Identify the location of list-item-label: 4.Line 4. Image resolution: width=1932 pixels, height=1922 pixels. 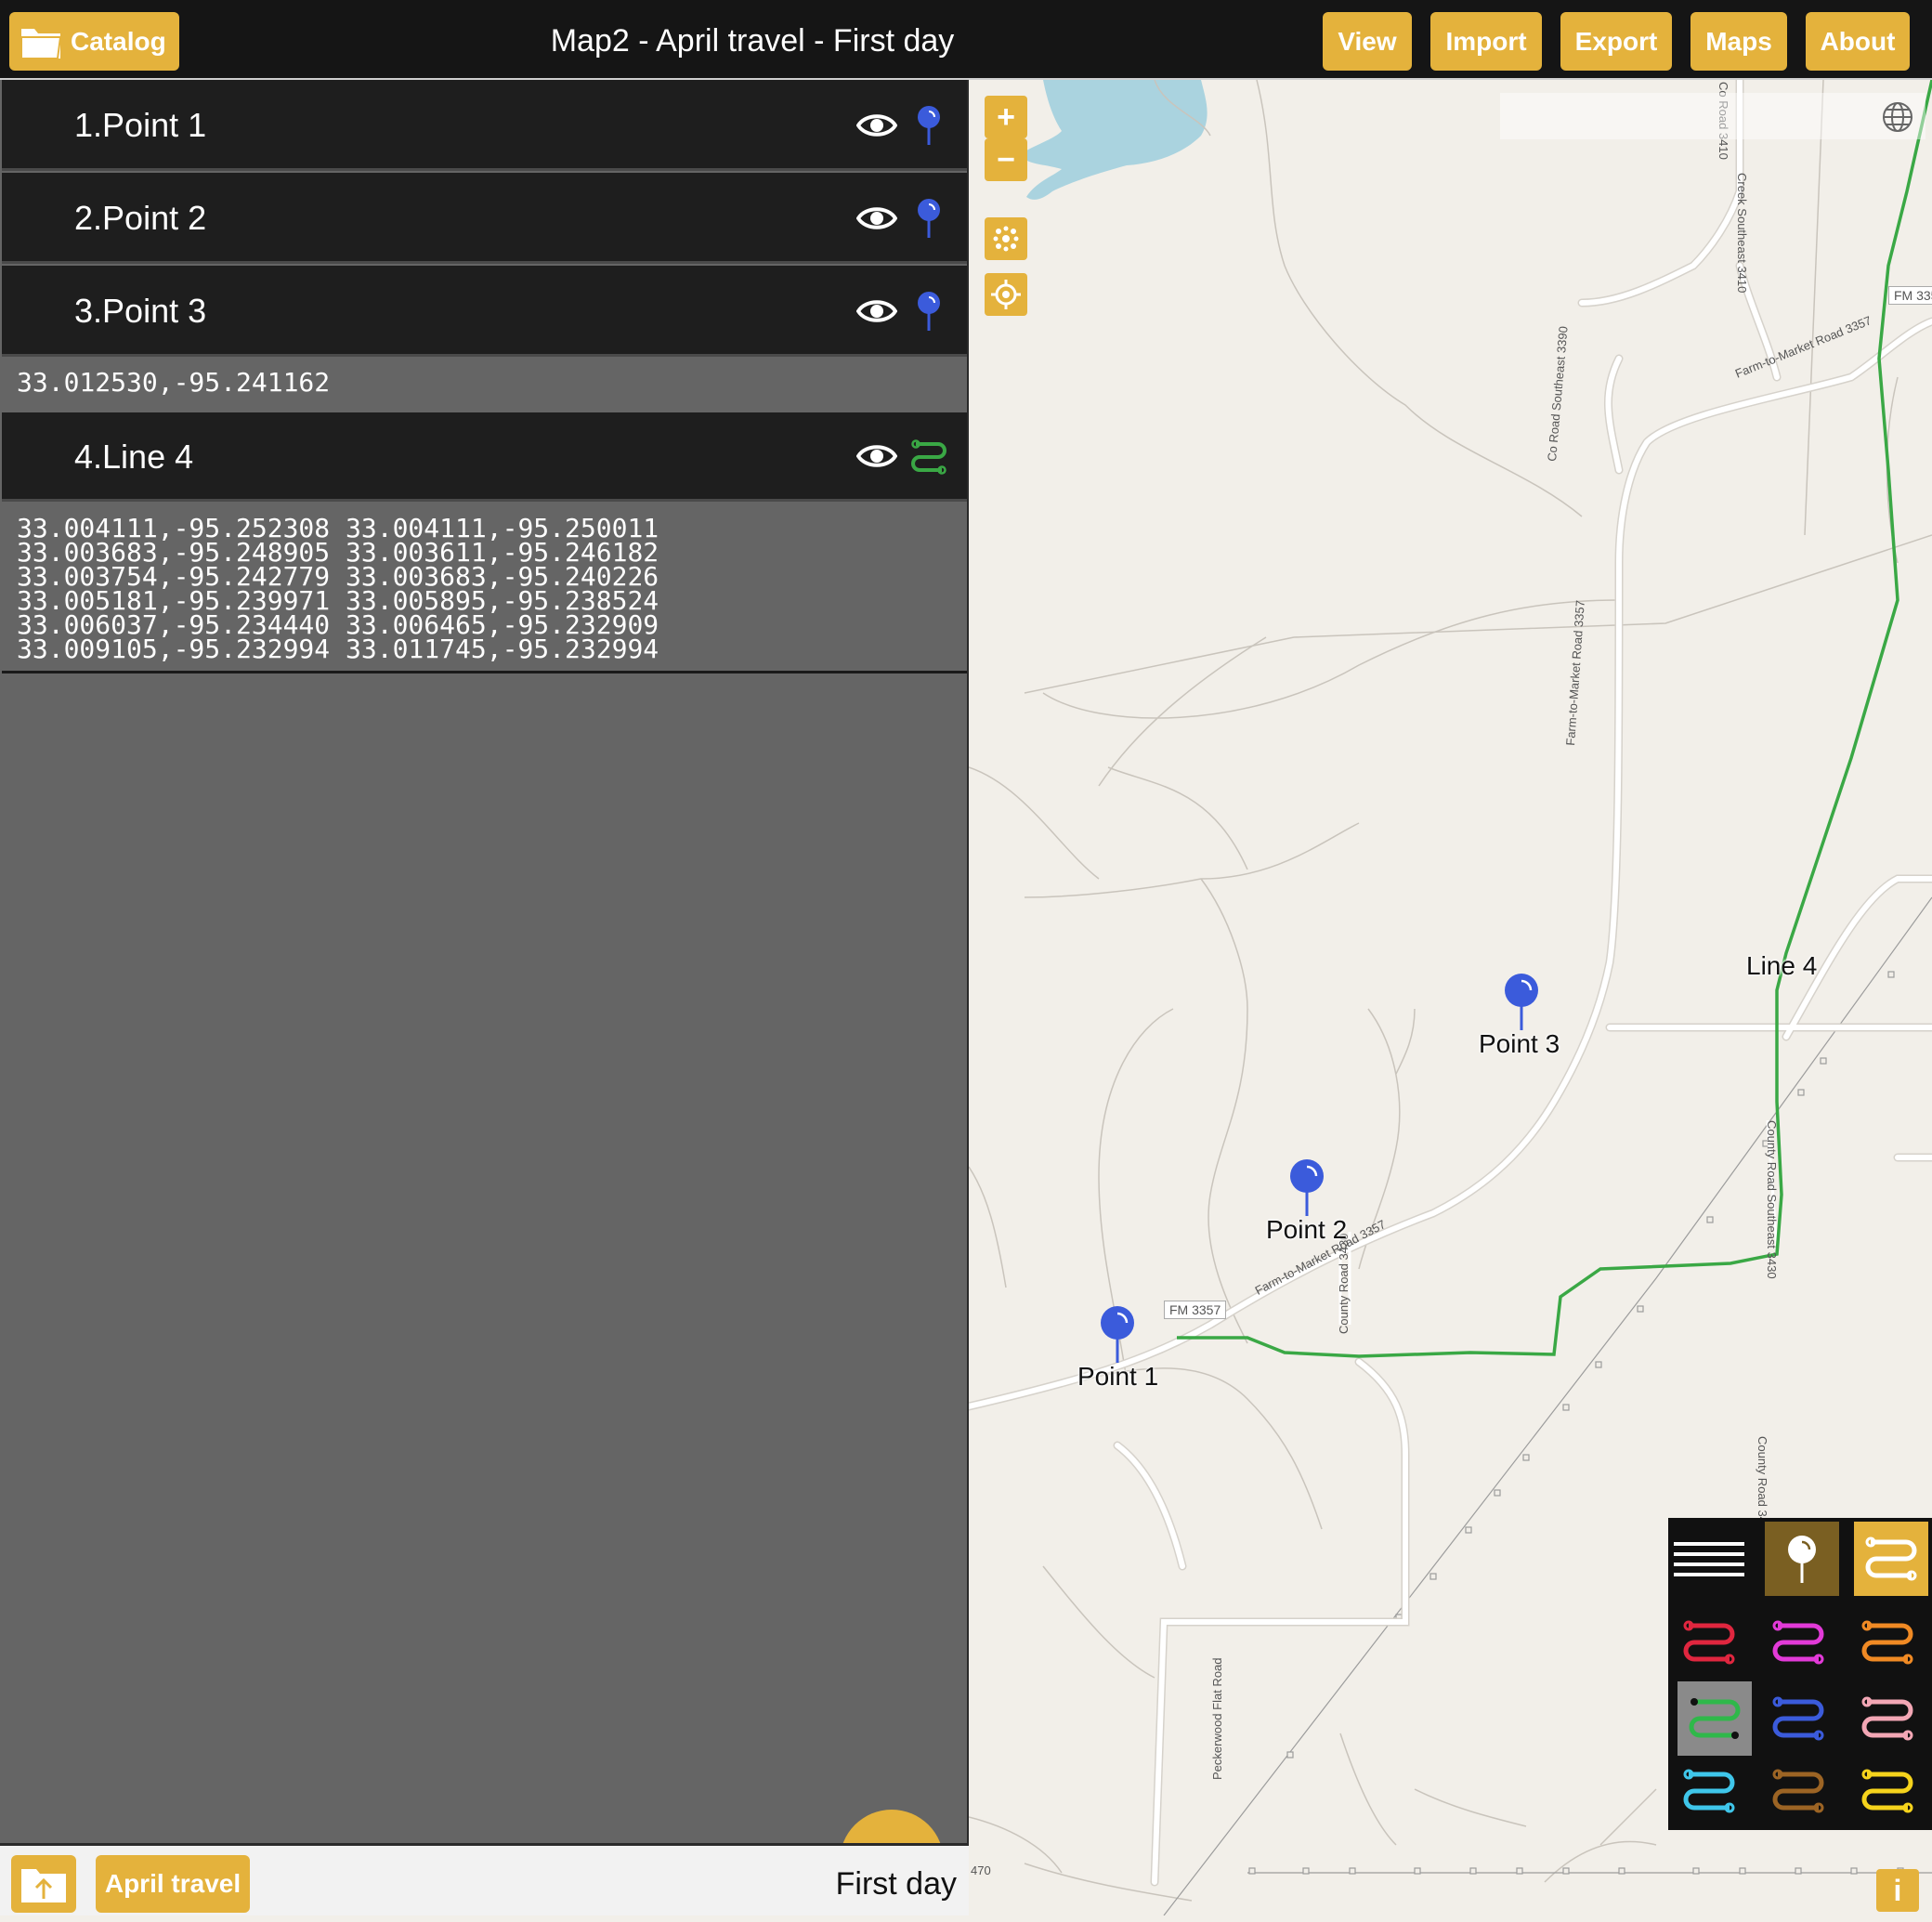
(134, 457).